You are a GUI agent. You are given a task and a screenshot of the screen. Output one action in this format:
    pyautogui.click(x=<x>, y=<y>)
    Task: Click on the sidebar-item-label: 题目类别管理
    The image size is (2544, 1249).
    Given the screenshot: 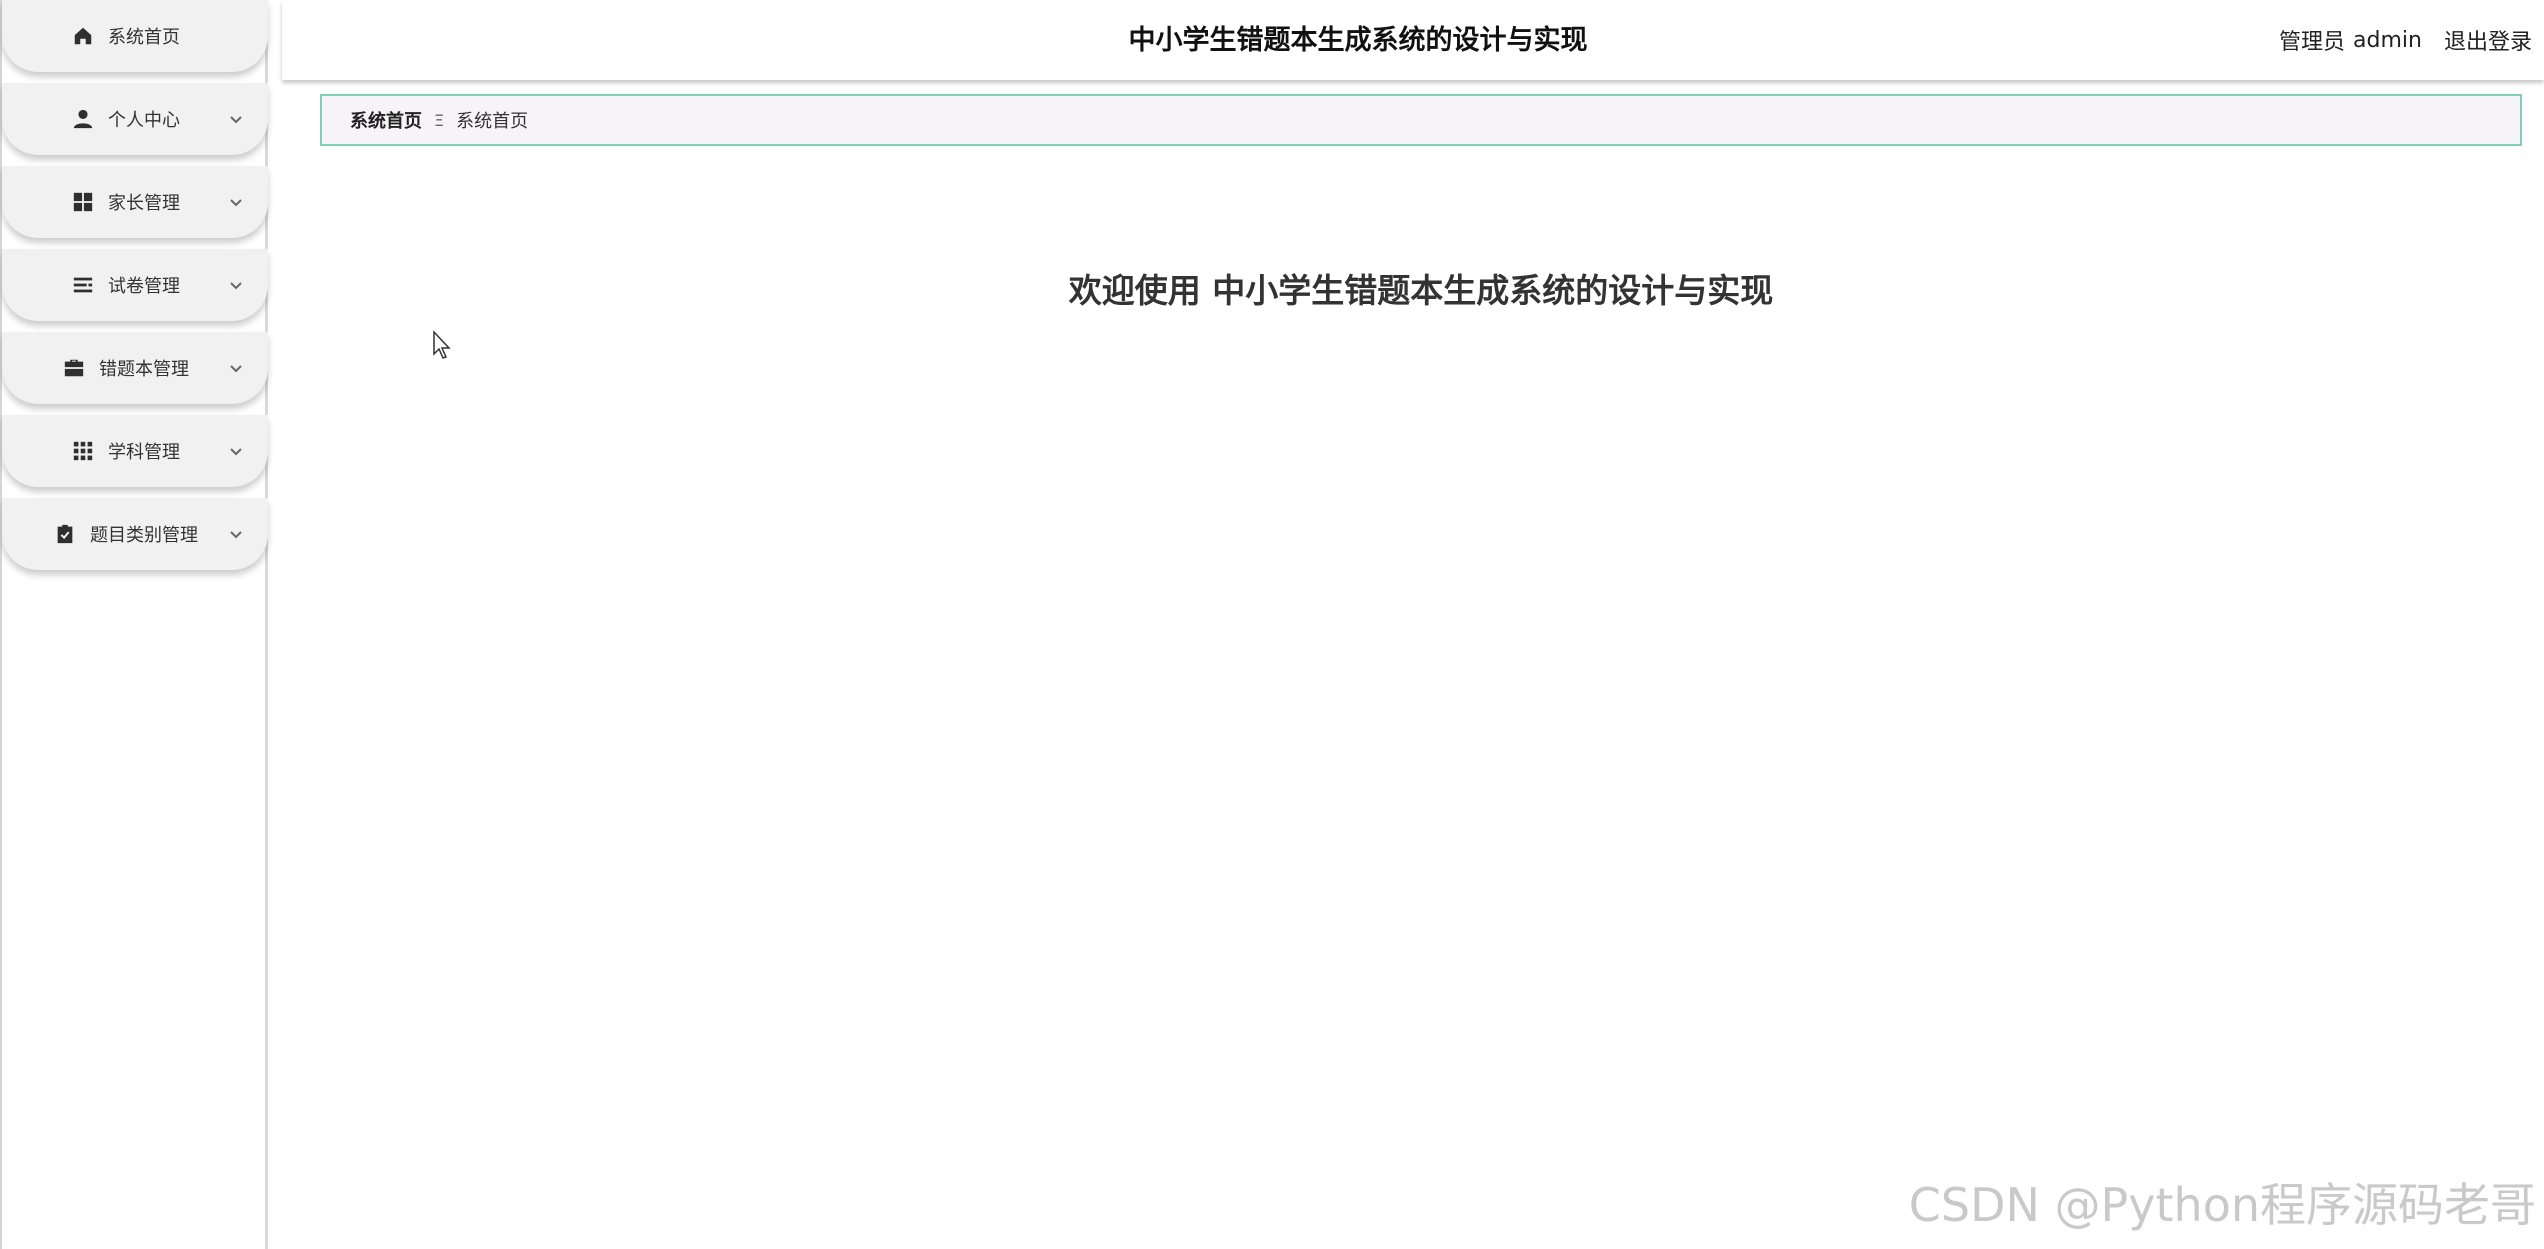 What is the action you would take?
    pyautogui.click(x=144, y=535)
    